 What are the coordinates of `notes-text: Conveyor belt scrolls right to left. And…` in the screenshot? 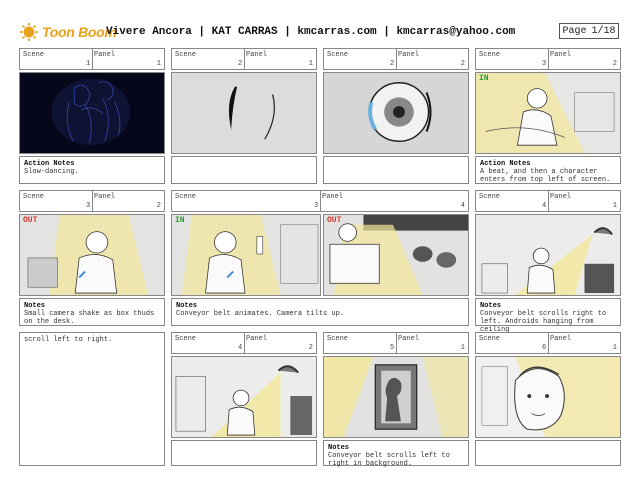 It's located at (543, 322).